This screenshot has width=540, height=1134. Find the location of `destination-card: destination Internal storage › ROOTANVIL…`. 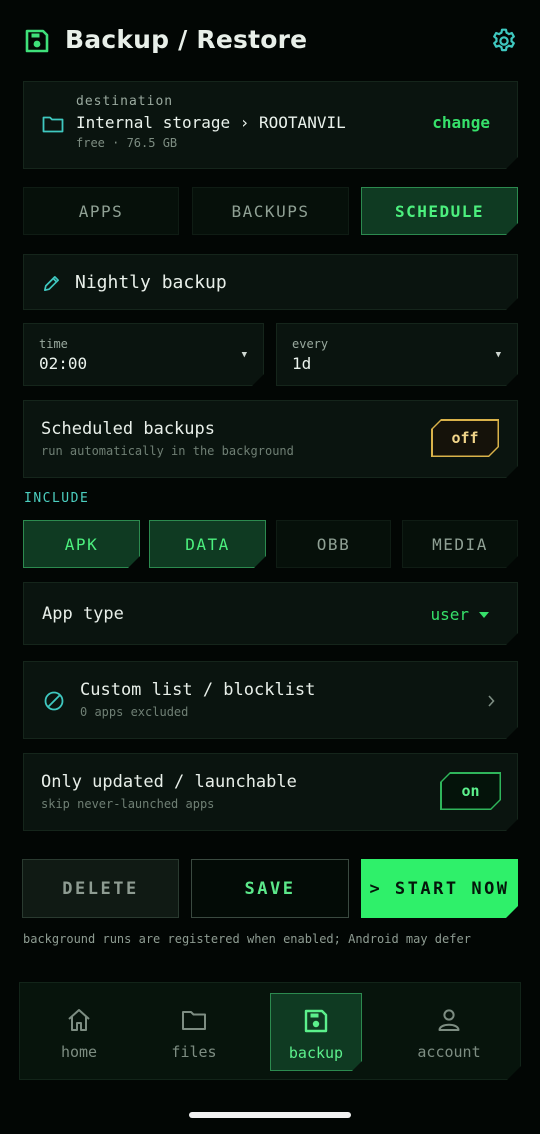

destination-card: destination Internal storage › ROOTANVIL… is located at coordinates (270, 125).